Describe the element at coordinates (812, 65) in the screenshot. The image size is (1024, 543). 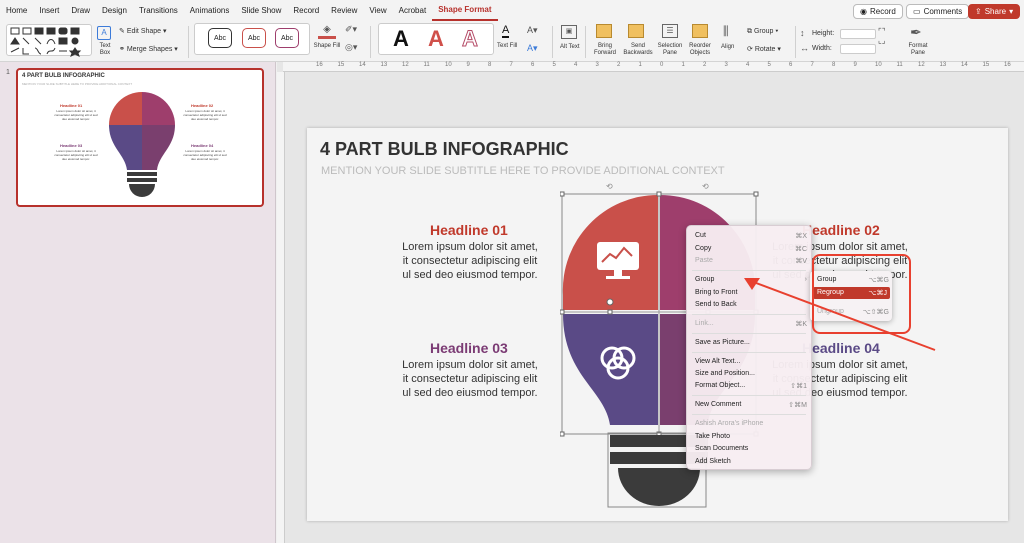
I see `ruler-number: 7` at that location.